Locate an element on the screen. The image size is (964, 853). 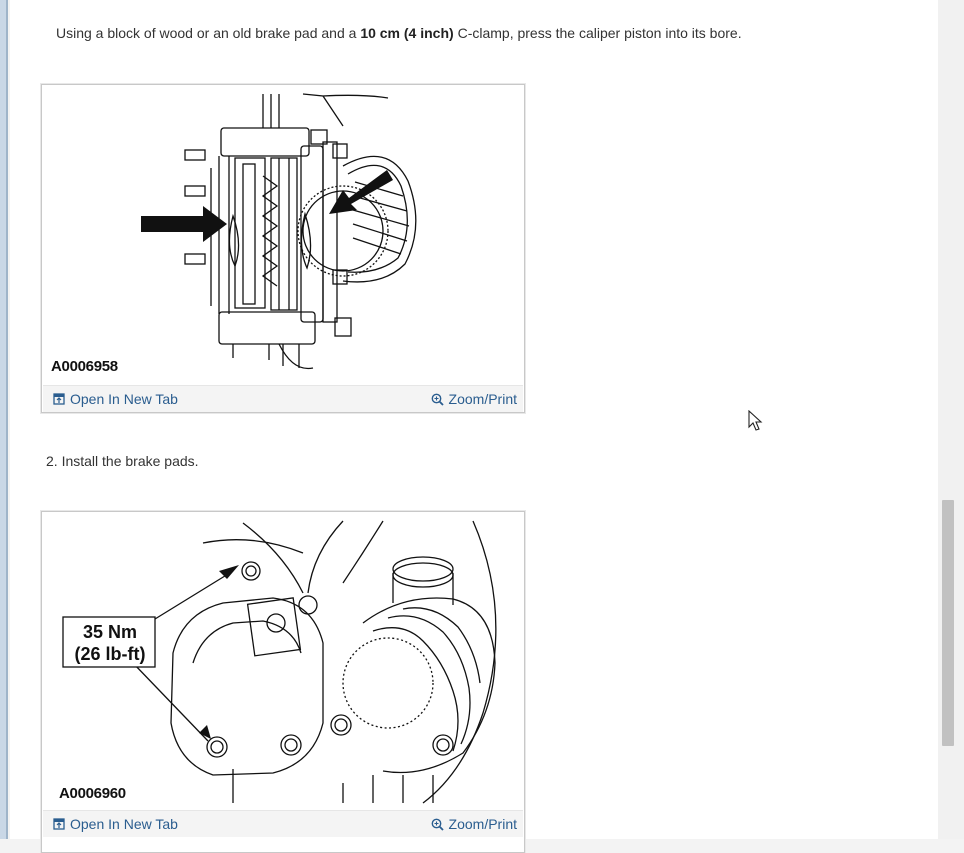
torque-nm: 35 Nm is located at coordinates (110, 632).